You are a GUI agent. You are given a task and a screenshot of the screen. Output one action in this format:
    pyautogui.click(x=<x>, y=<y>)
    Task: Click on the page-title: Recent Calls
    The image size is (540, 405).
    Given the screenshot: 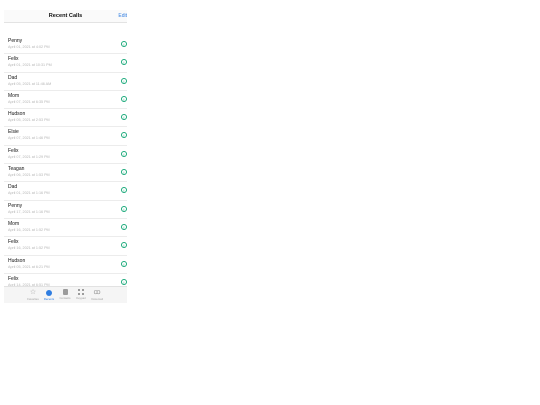 What is the action you would take?
    pyautogui.click(x=65, y=16)
    